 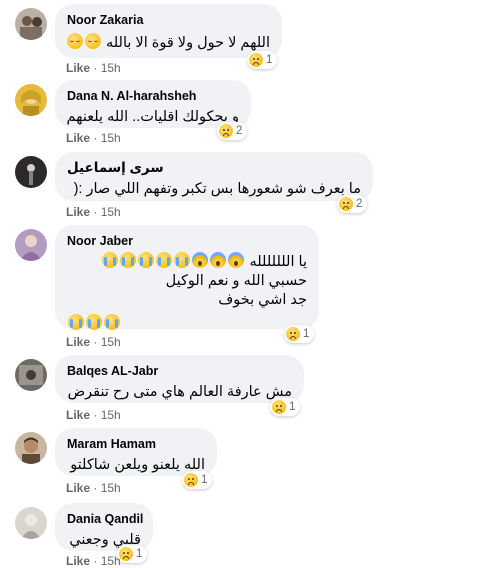 I want to click on comment-author: سرى إسماعيل, so click(x=214, y=168).